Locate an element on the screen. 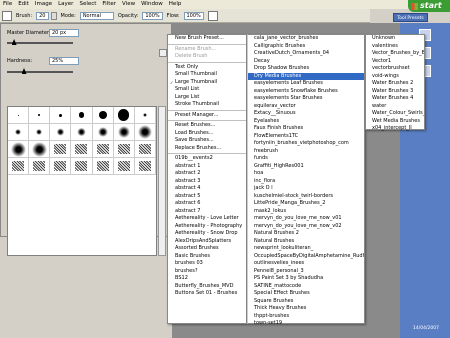  brush-library-item: mask2_lokus is located at coordinates (306, 212).